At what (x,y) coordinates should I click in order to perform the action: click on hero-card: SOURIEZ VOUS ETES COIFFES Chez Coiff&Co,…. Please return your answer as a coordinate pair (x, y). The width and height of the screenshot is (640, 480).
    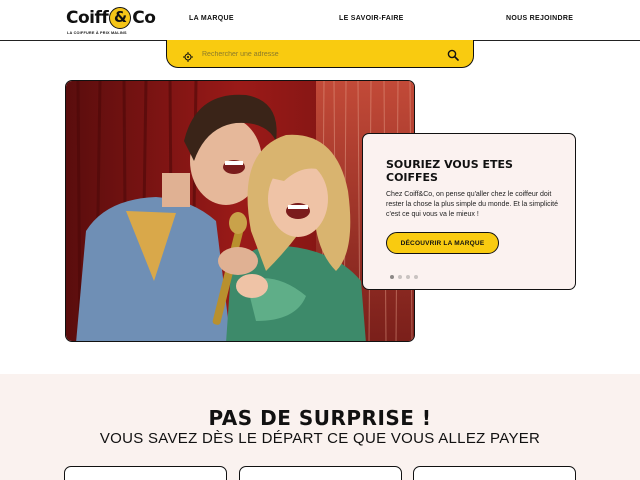
    Looking at the image, I should click on (469, 211).